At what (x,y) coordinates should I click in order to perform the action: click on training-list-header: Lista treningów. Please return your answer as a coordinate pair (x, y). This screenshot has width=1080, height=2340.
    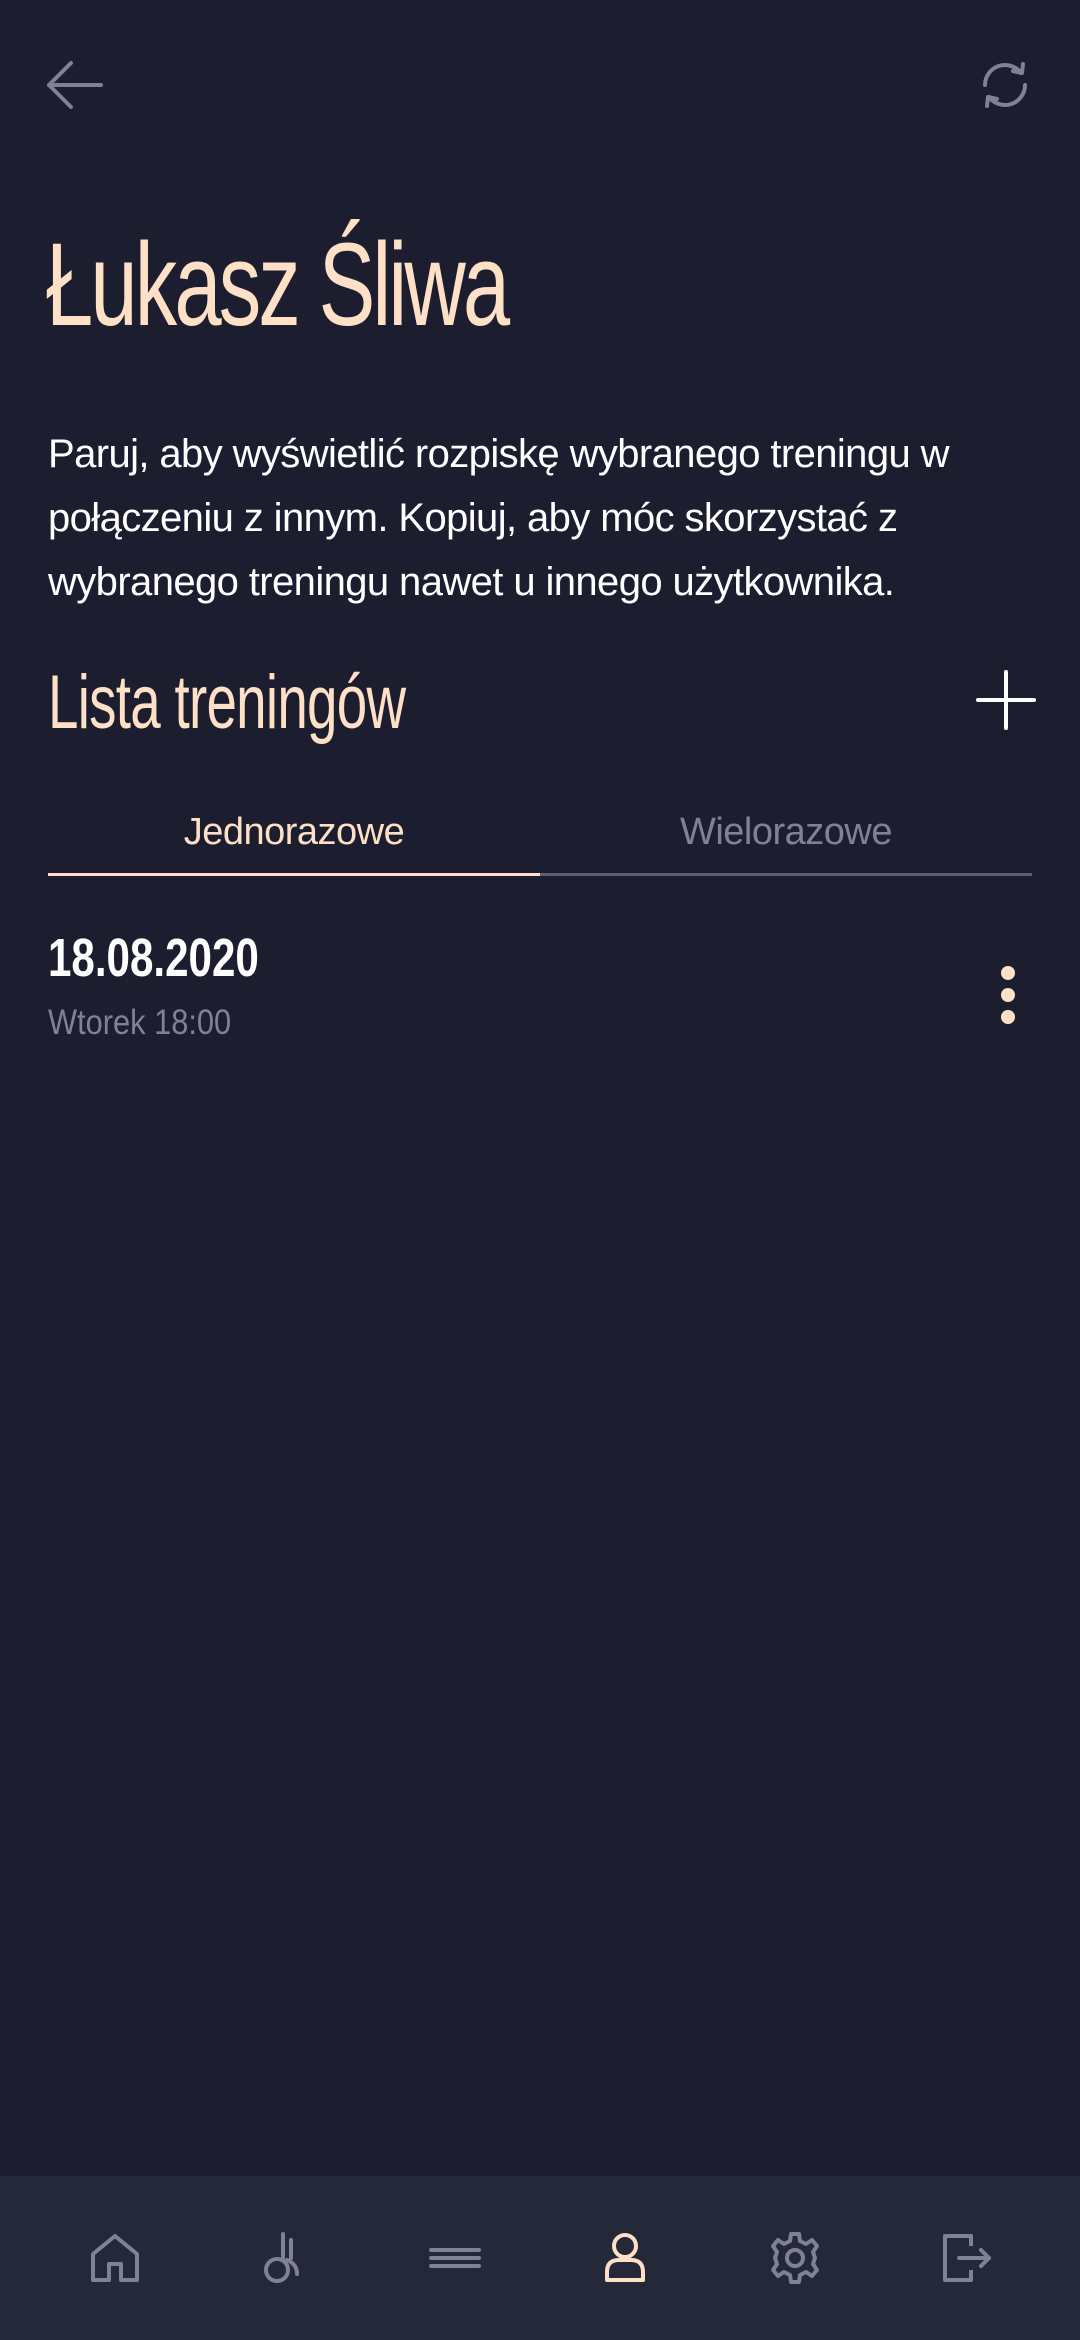
    Looking at the image, I should click on (543, 700).